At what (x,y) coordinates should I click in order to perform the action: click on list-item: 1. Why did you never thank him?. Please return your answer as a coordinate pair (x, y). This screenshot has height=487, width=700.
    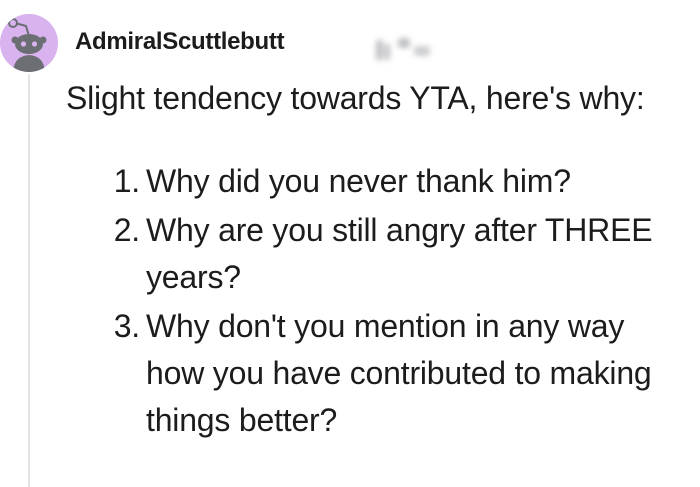
    Looking at the image, I should click on (381, 181).